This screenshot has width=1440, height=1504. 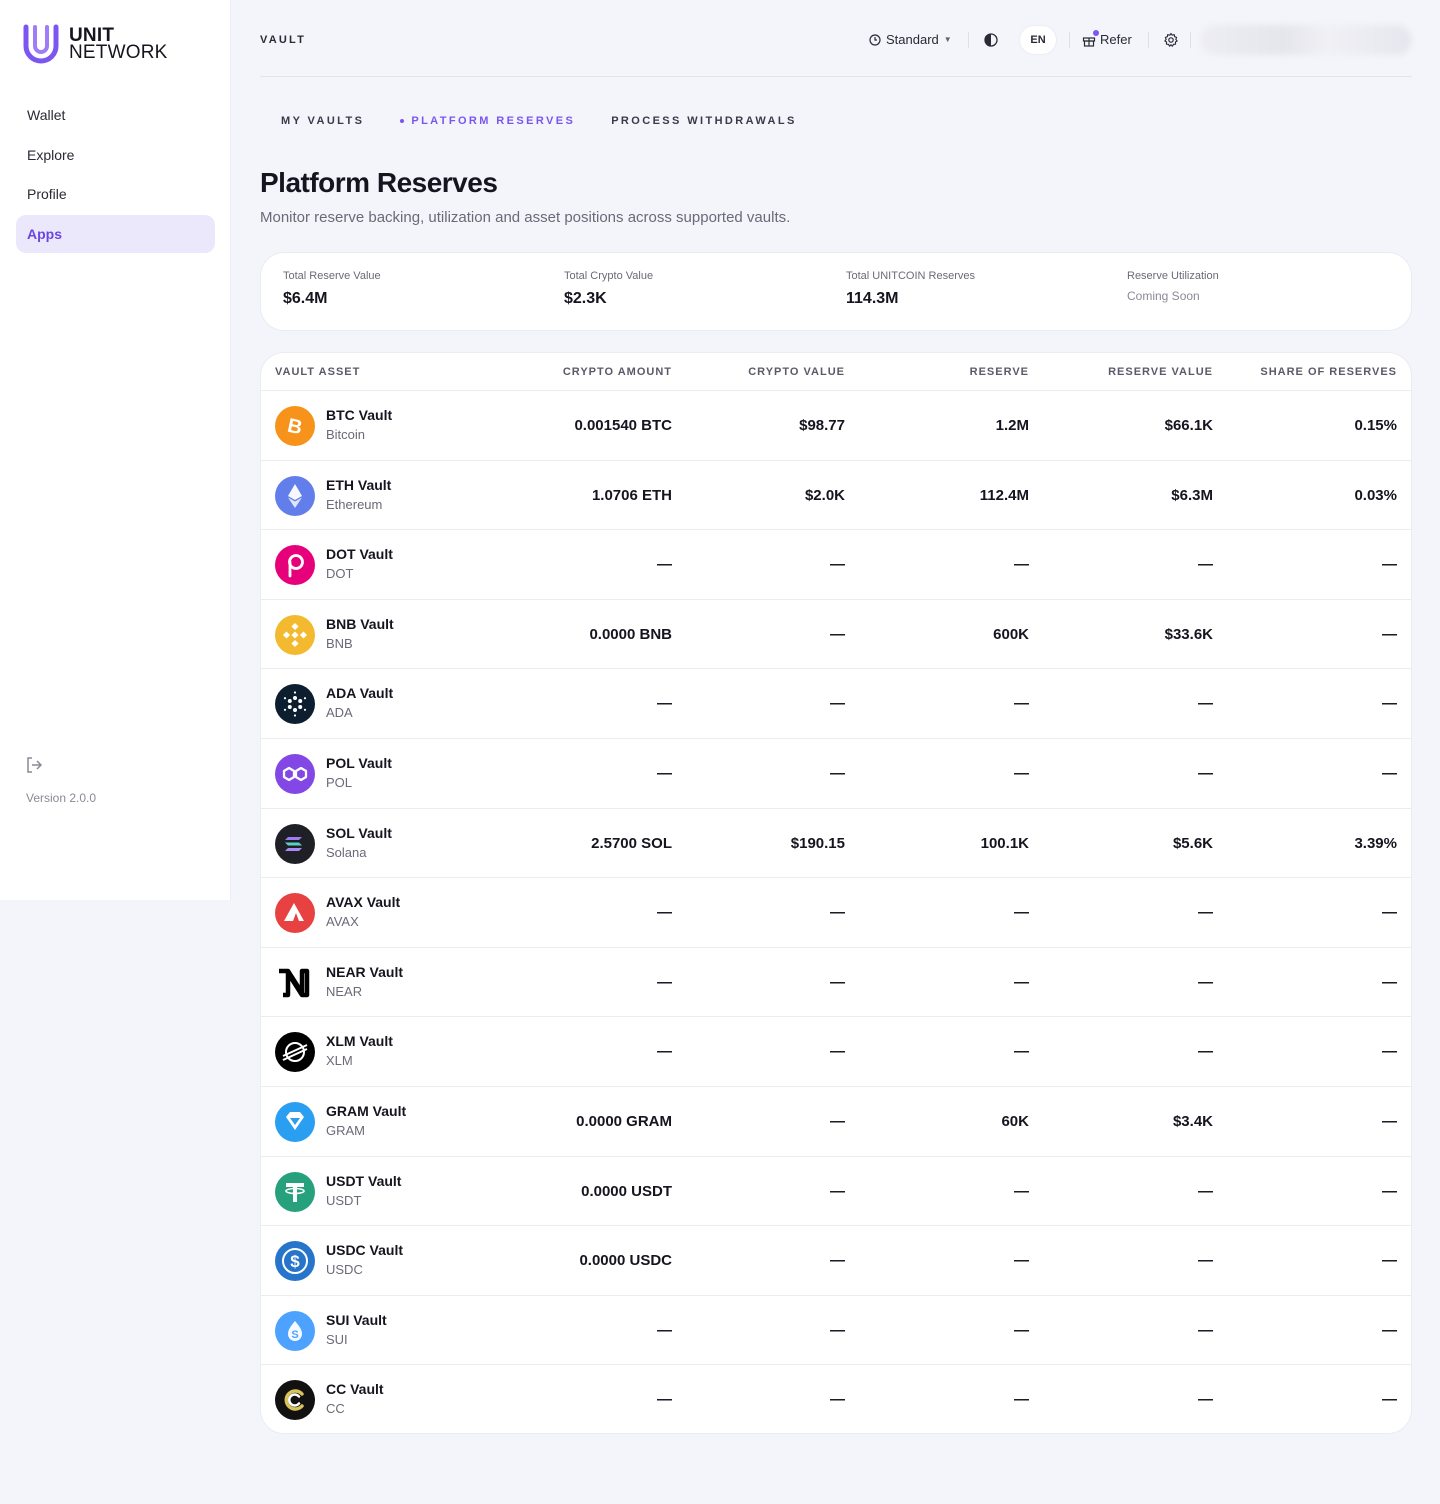 What do you see at coordinates (346, 434) in the screenshot?
I see `asset-network: Bitcoin` at bounding box center [346, 434].